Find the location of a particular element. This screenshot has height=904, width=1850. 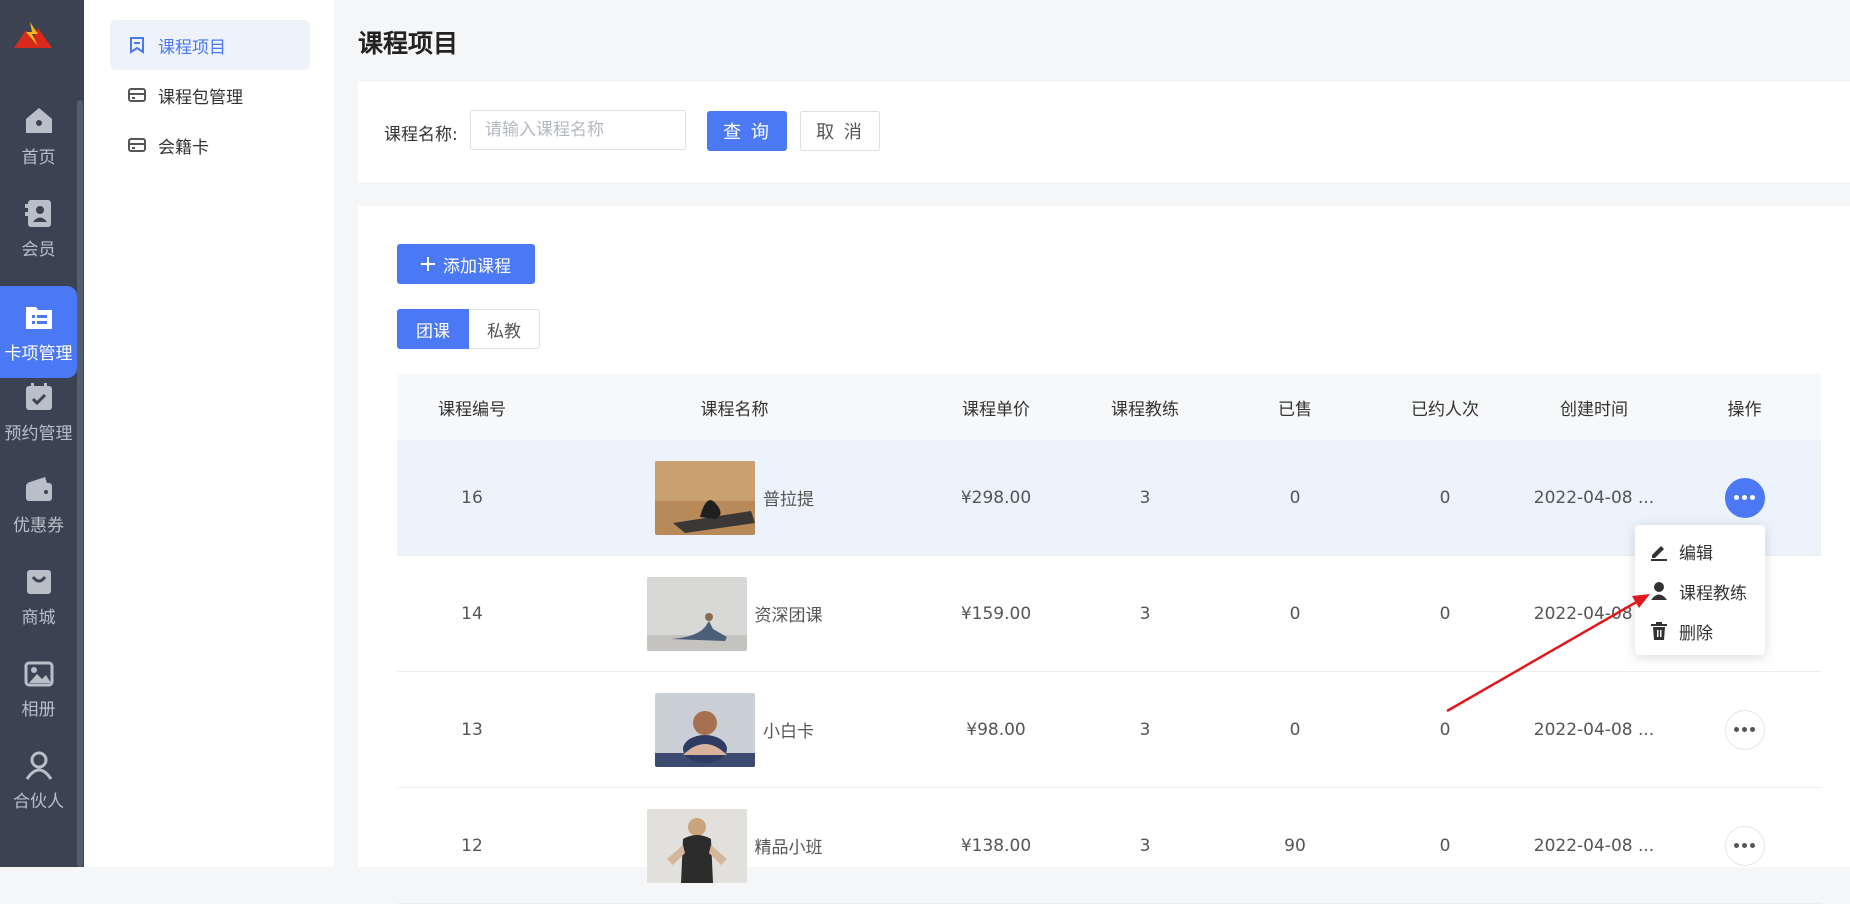

sidebar-item-course-project: 课程项目 is located at coordinates (210, 45).